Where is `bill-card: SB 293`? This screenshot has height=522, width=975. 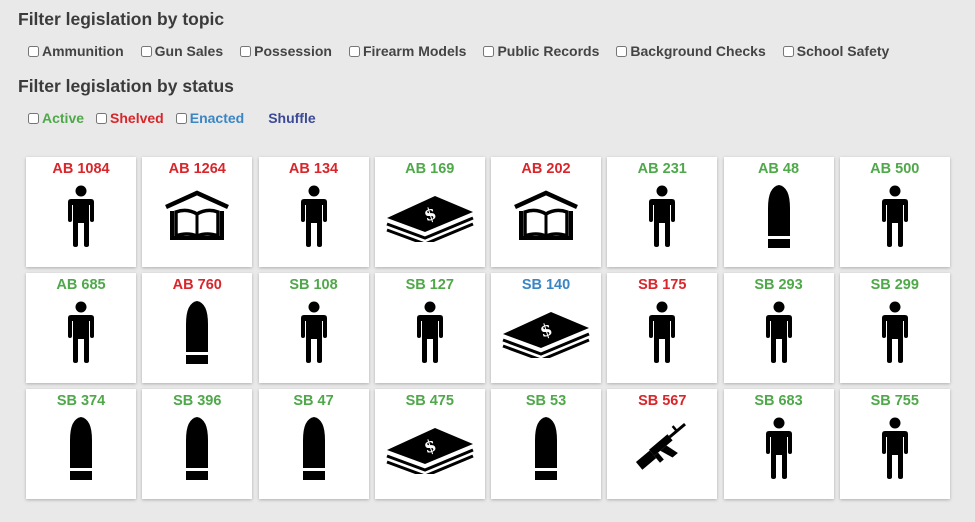 bill-card: SB 293 is located at coordinates (778, 328).